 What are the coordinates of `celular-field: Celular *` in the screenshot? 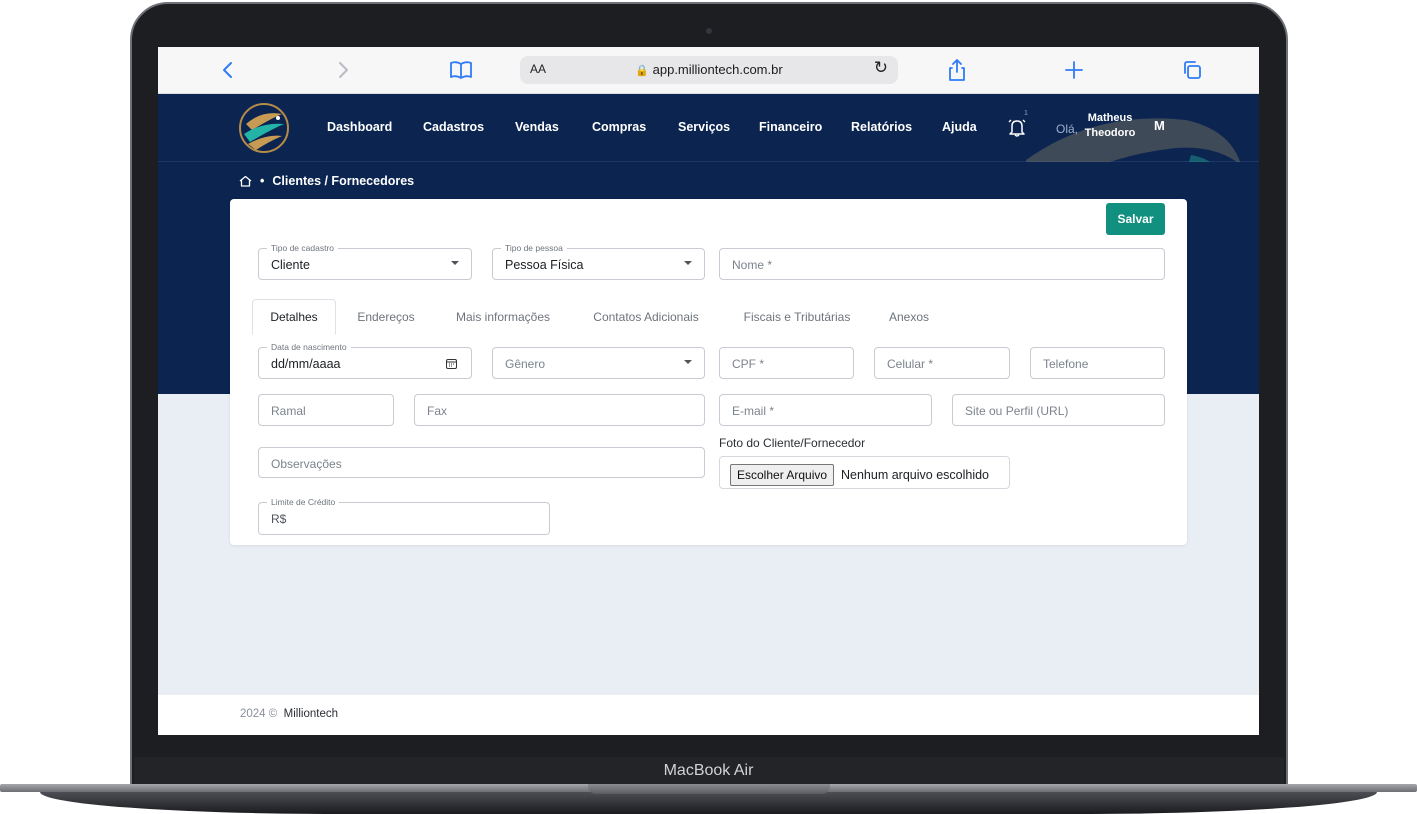 It's located at (942, 363).